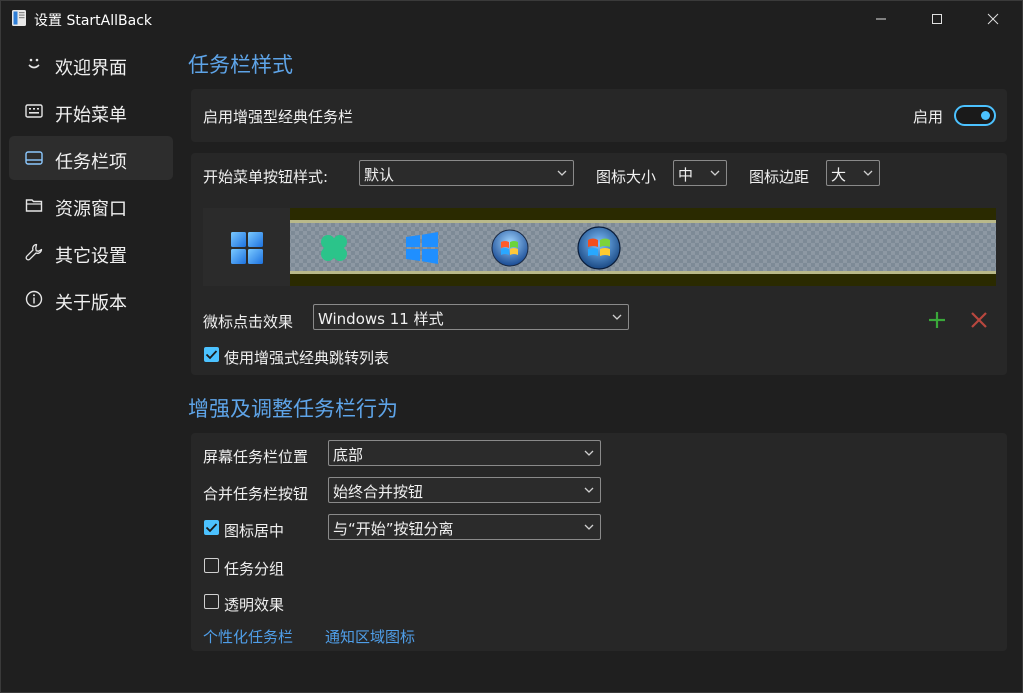  I want to click on jumplist-checkbox, so click(211, 354).